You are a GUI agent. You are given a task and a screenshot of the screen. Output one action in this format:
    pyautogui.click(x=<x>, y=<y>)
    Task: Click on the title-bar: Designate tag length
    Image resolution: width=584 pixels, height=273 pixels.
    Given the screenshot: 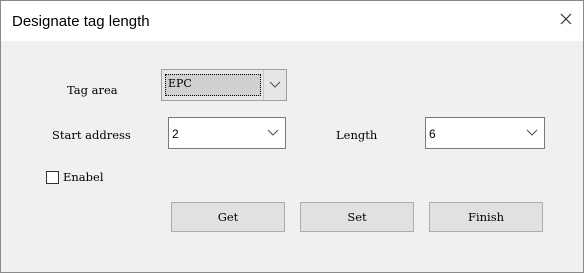 What is the action you would take?
    pyautogui.click(x=292, y=21)
    